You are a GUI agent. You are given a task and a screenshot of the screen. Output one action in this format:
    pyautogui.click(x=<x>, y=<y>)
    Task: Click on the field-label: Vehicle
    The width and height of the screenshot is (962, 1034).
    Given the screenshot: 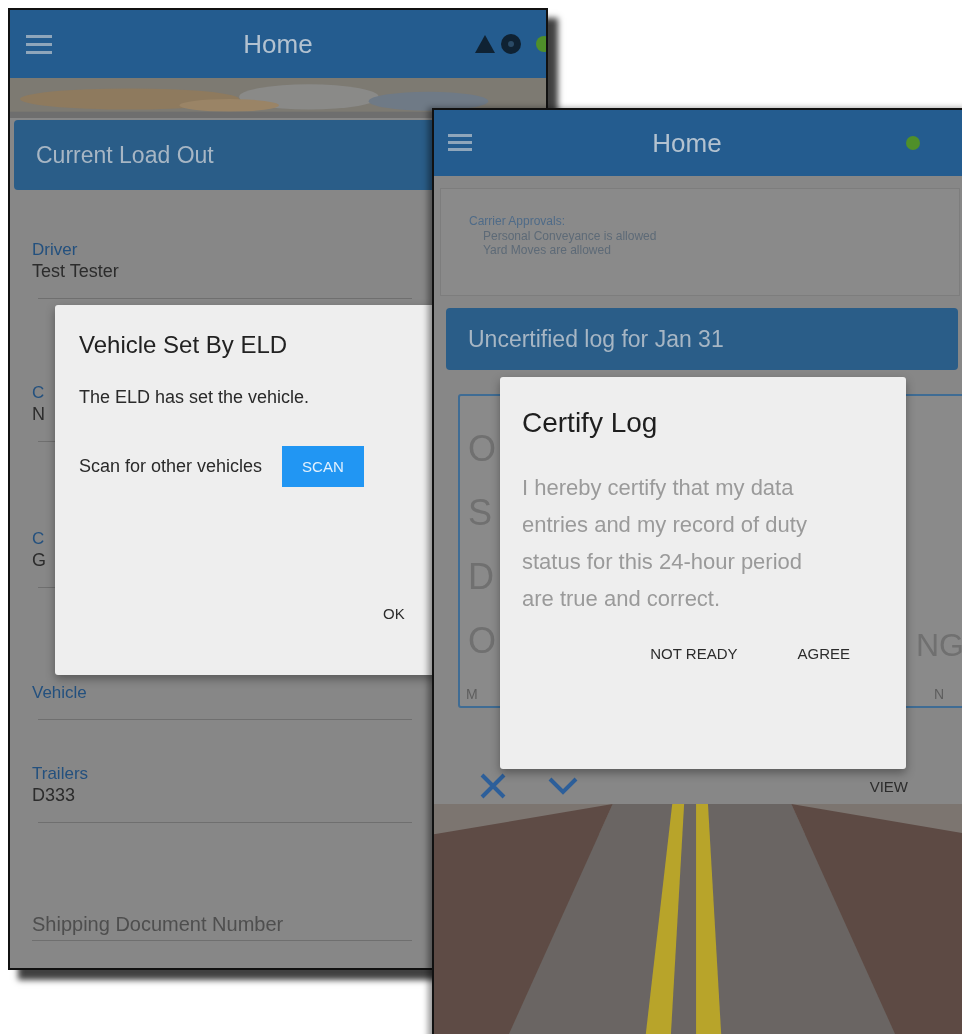 What is the action you would take?
    pyautogui.click(x=59, y=693)
    